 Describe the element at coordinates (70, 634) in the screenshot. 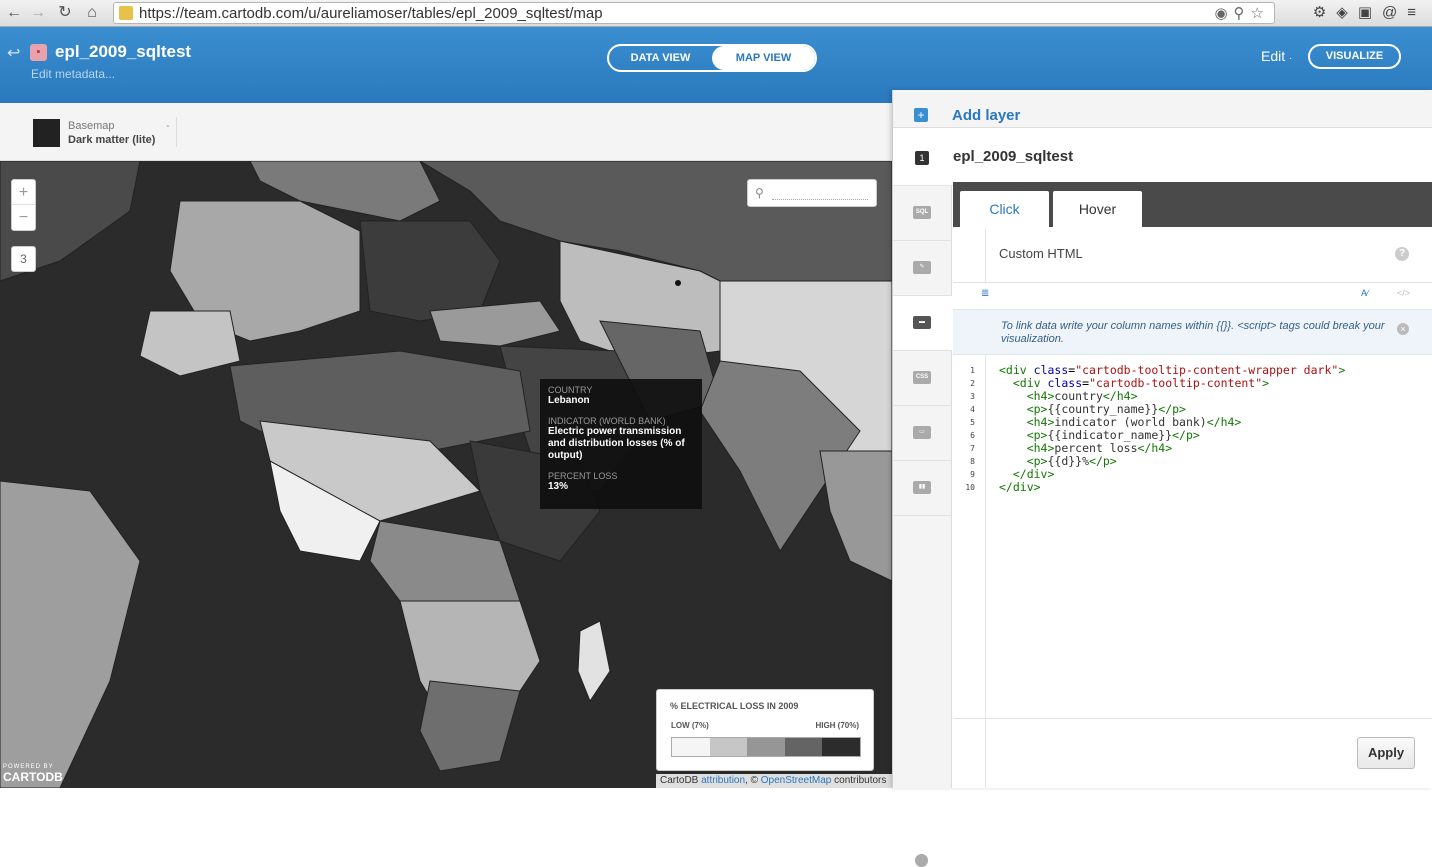

I see `region-south-america` at that location.